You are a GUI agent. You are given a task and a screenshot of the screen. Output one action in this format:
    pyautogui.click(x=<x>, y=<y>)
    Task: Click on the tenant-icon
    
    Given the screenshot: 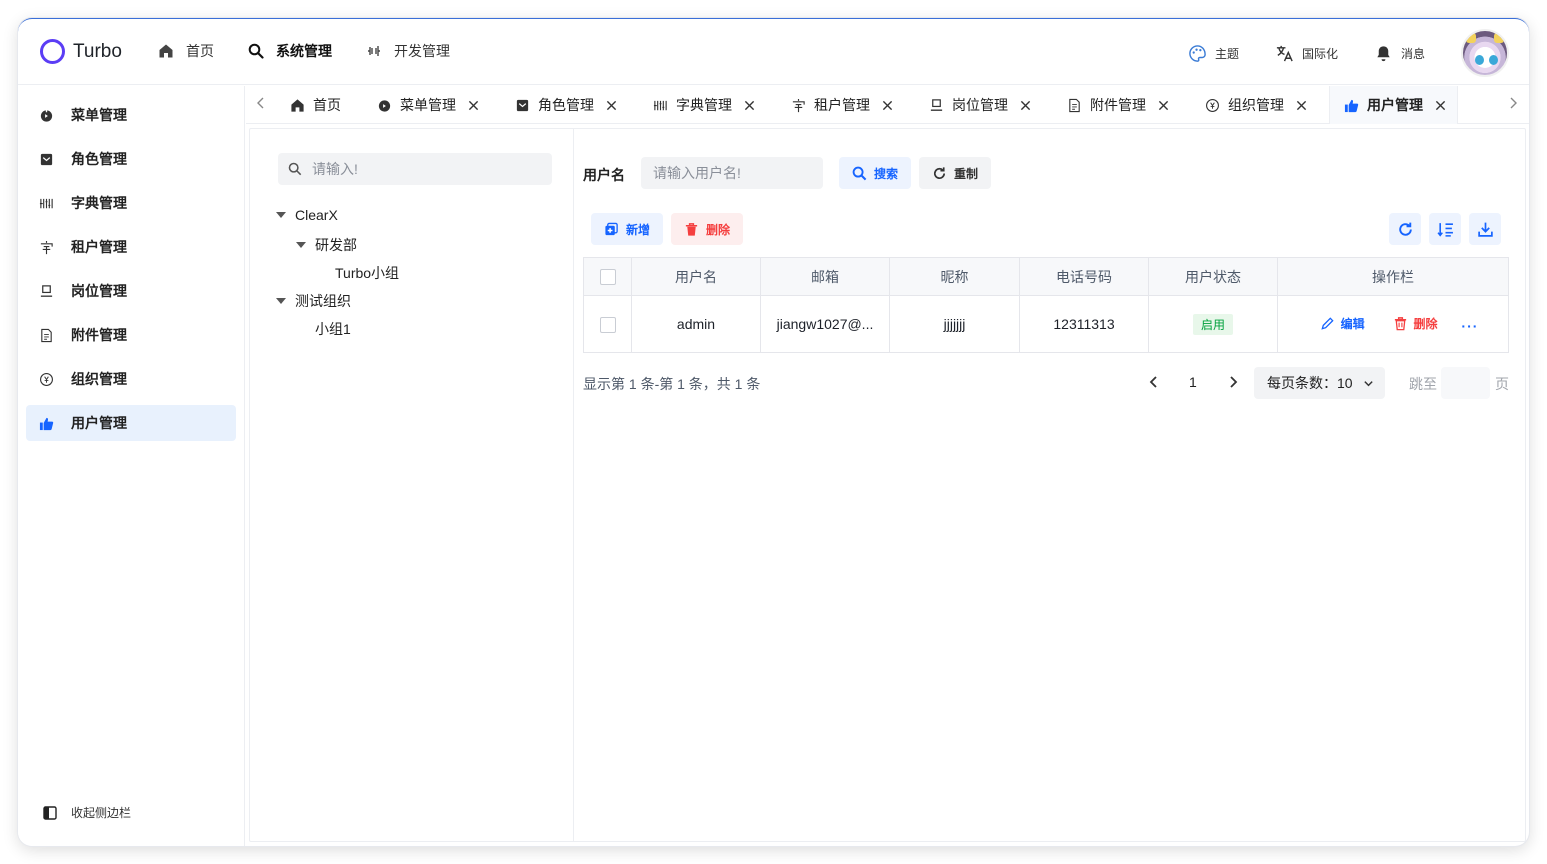 What is the action you would take?
    pyautogui.click(x=46, y=247)
    